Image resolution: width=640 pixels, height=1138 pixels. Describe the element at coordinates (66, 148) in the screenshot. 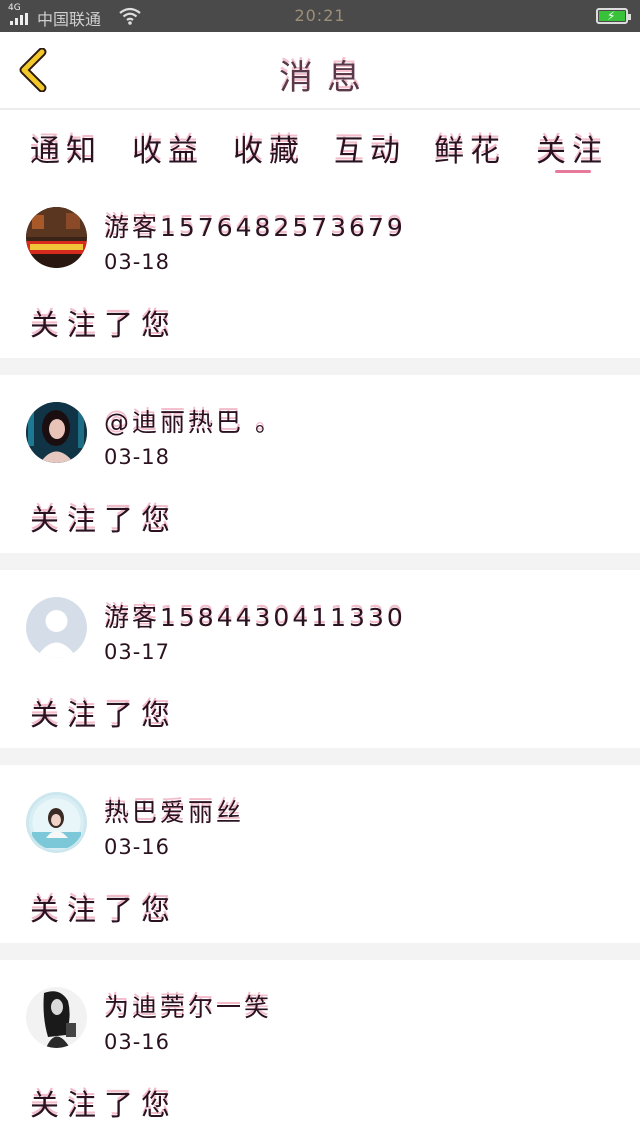

I see `tab-notifications: 通知` at that location.